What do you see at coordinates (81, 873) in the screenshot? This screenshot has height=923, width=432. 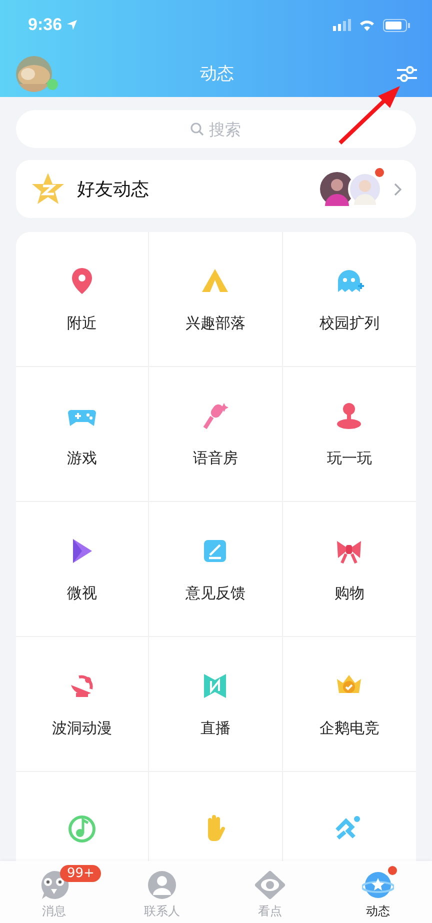 I see `unread-count-badge: 99+` at bounding box center [81, 873].